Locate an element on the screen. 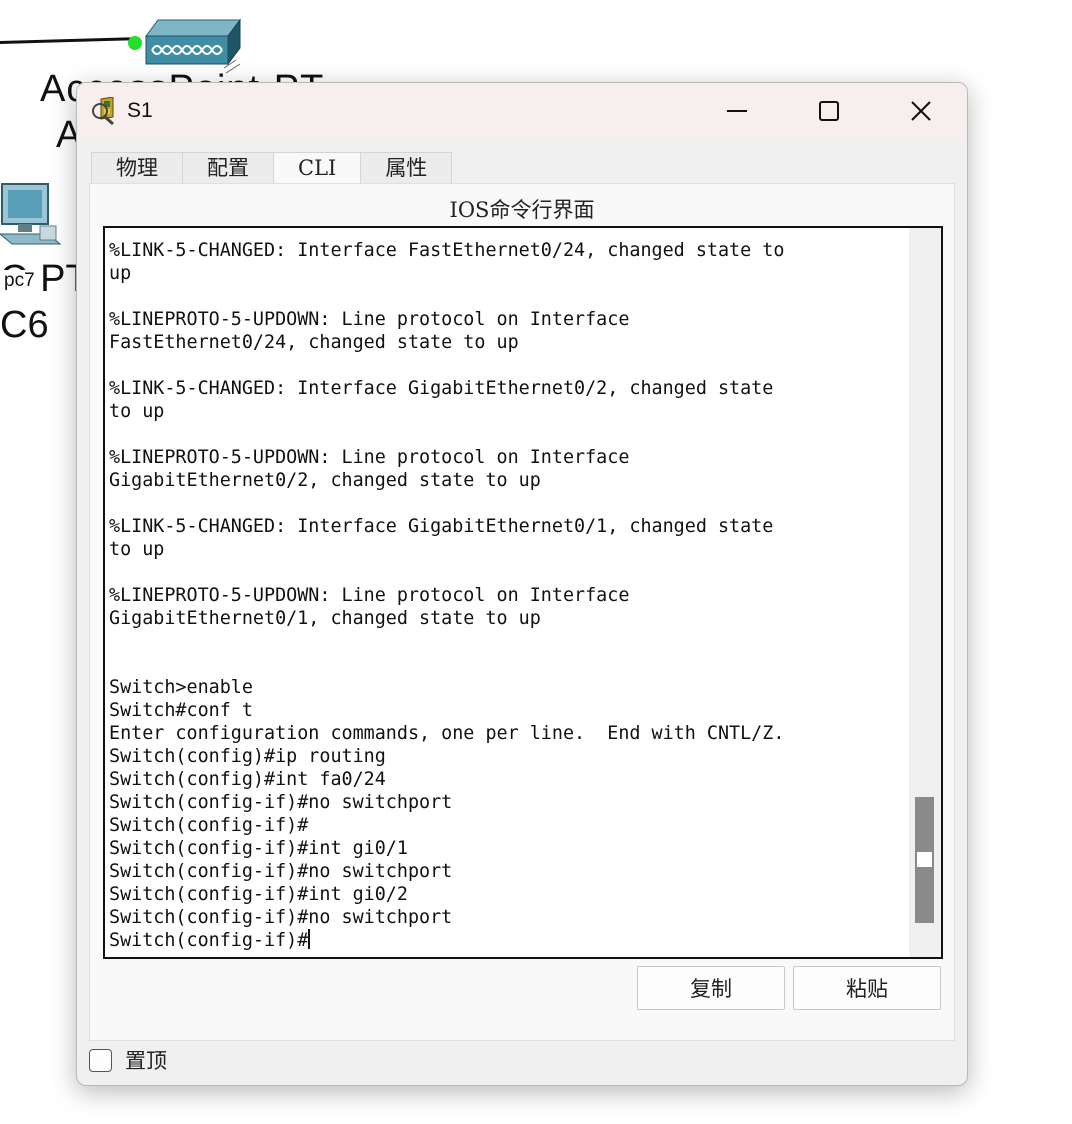 This screenshot has height=1124, width=1072. scrollbar-thumb is located at coordinates (924, 860).